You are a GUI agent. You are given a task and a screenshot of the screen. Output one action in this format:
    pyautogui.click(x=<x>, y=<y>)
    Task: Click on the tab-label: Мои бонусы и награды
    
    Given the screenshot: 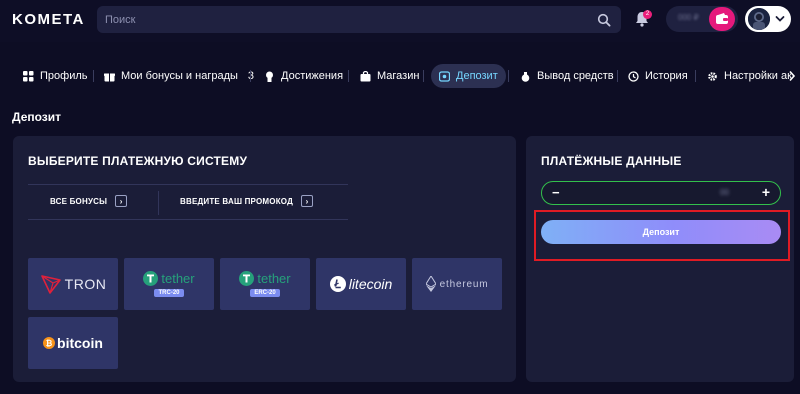 What is the action you would take?
    pyautogui.click(x=179, y=76)
    